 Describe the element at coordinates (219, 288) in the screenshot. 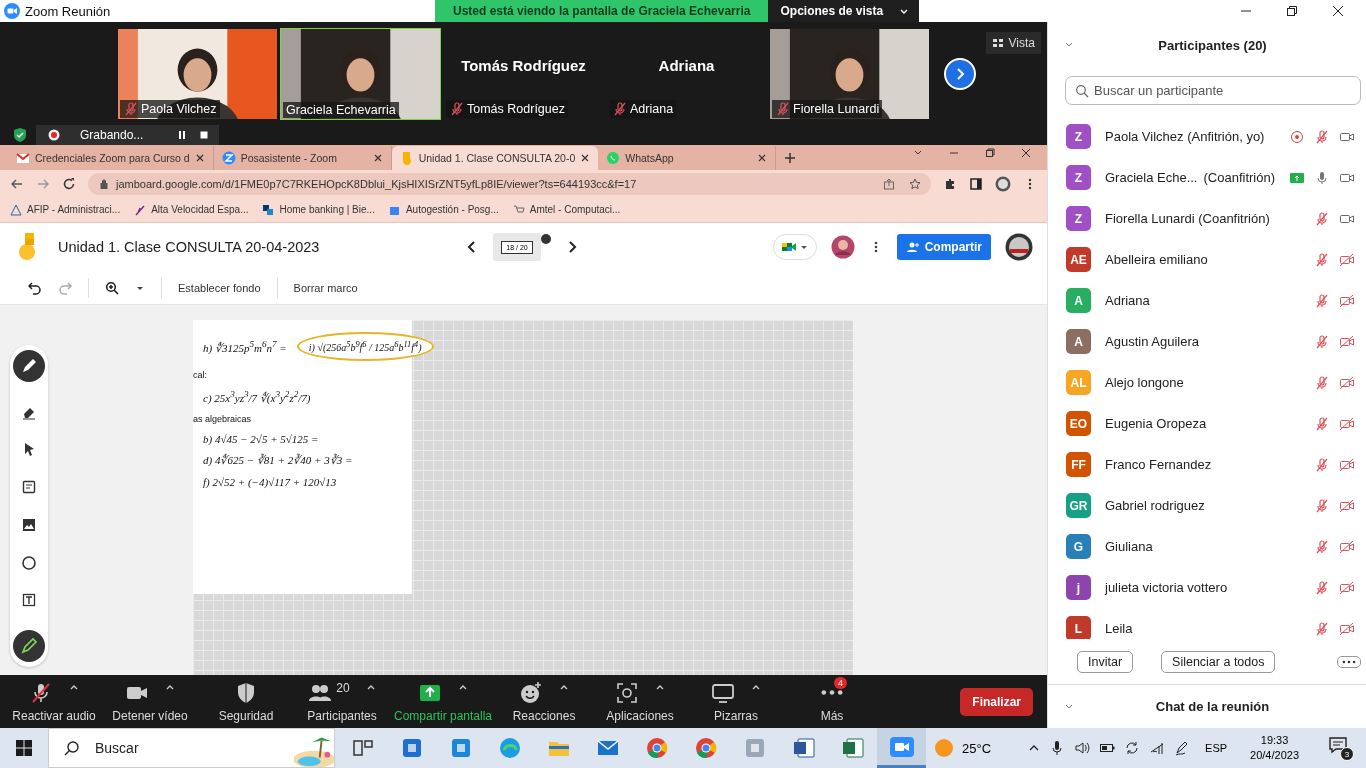

I see `toolbar-button: Establecer fondo` at that location.